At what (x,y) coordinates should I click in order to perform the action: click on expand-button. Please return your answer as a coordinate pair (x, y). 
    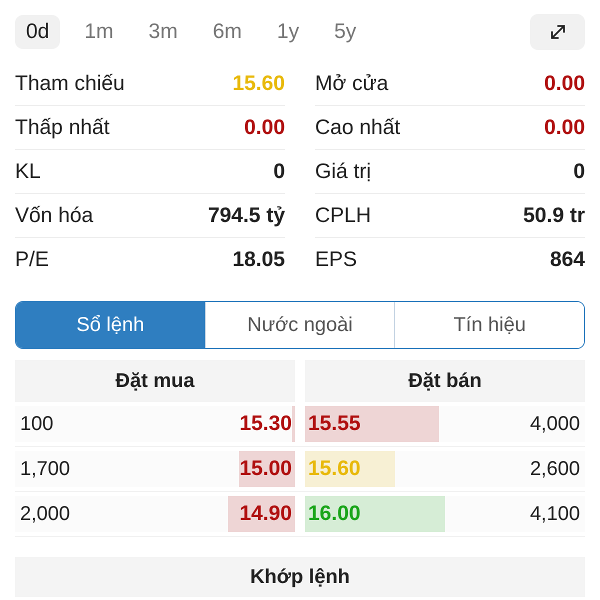
    Looking at the image, I should click on (557, 32).